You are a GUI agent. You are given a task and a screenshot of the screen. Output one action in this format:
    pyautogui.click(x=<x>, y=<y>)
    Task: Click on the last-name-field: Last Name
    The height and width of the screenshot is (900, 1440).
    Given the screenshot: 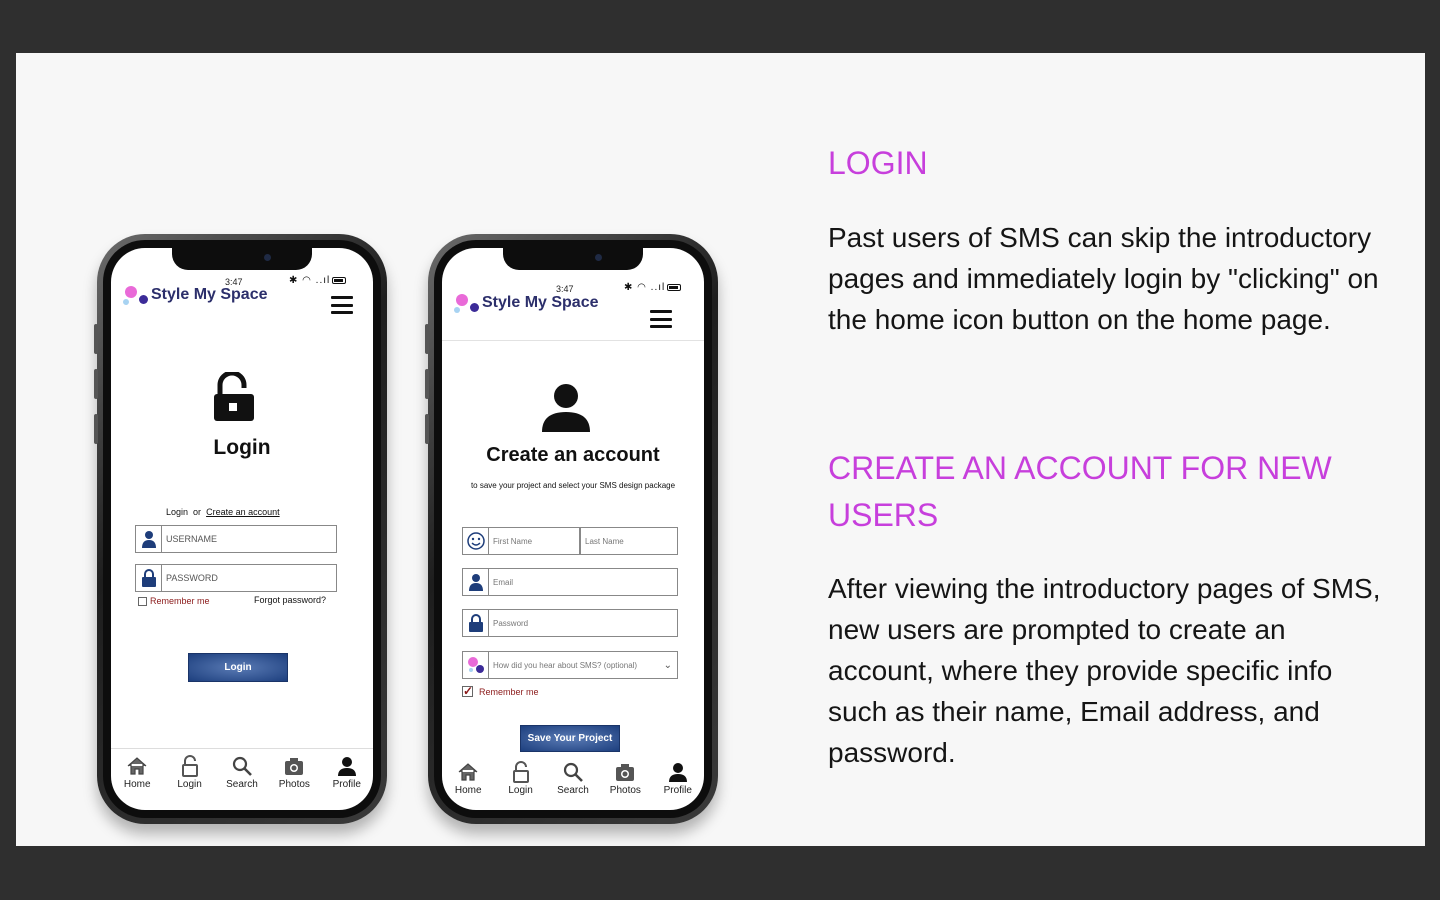 What is the action you would take?
    pyautogui.click(x=629, y=541)
    